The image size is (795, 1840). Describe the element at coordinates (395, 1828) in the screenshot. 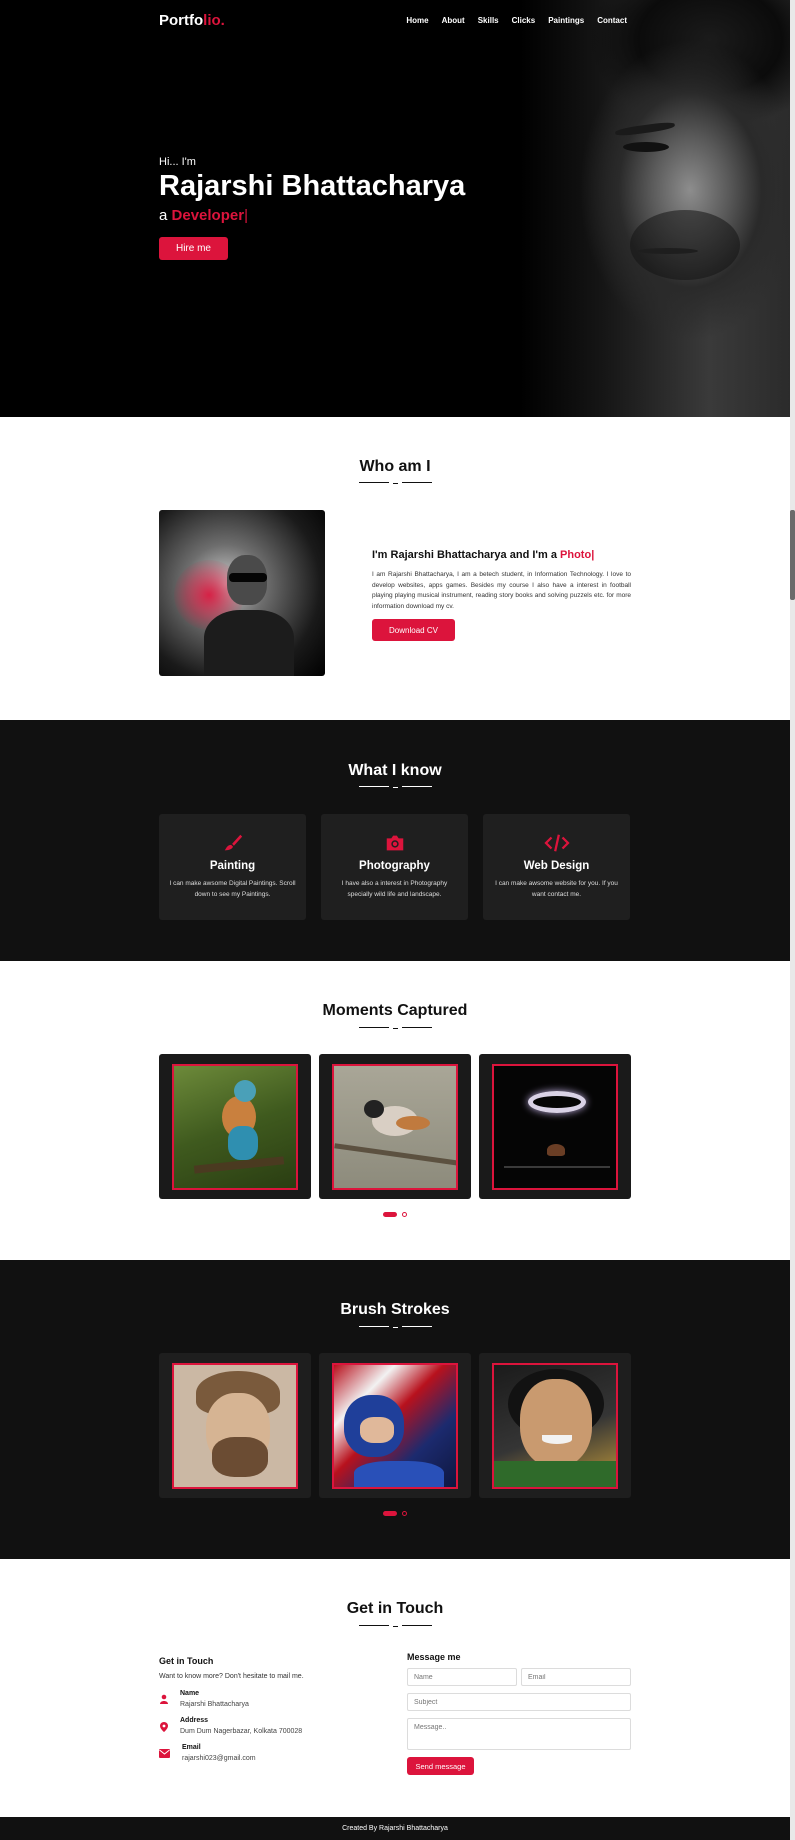

I see `footer: Created By Rajarshi Bhattacharya` at that location.